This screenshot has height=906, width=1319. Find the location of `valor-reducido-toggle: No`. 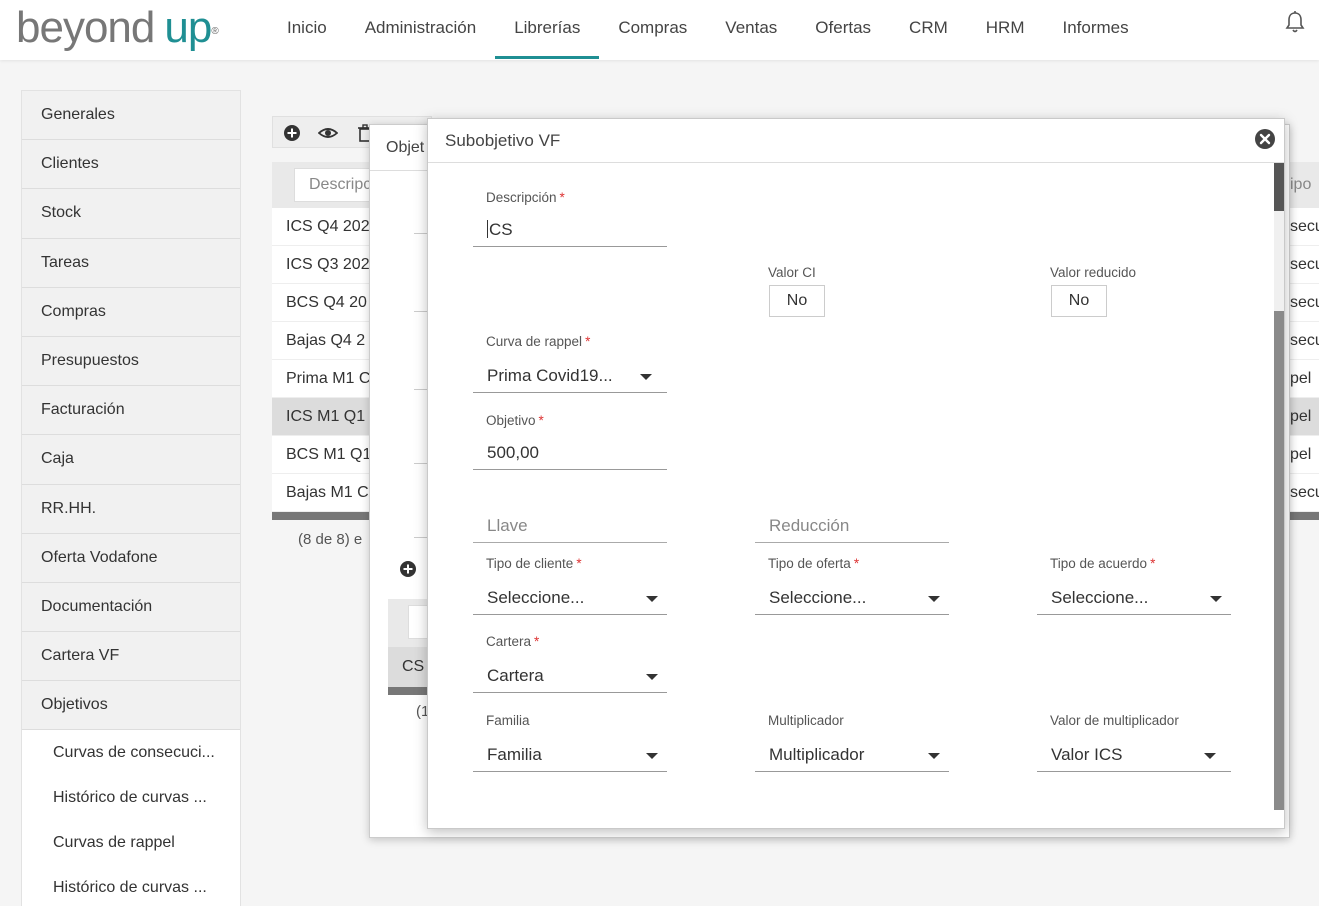

valor-reducido-toggle: No is located at coordinates (1079, 301).